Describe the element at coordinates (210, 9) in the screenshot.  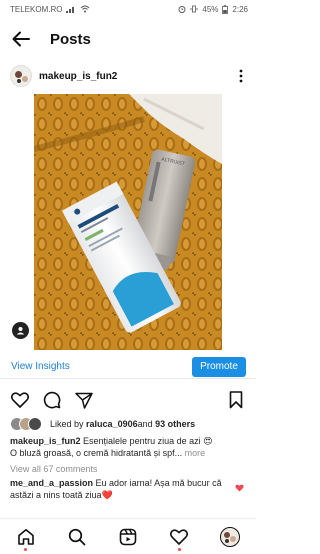
I see `battery-percent: 45%` at that location.